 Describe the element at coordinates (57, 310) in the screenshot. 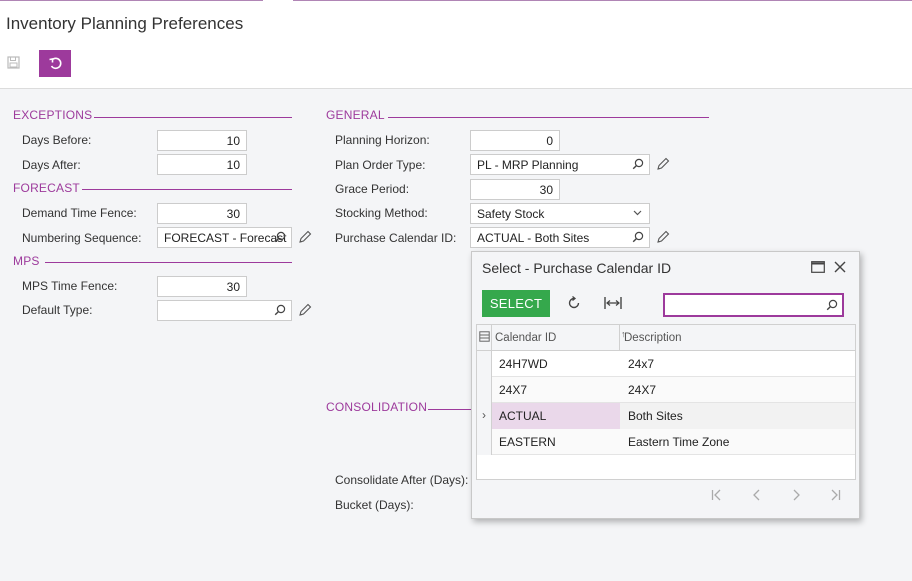

I see `default-type-label: Default Type:` at that location.